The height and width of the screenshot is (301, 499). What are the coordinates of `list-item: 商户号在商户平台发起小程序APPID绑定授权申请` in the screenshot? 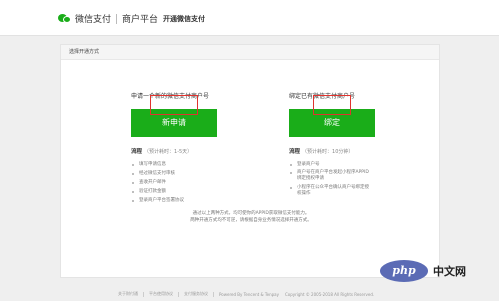 It's located at (329, 176).